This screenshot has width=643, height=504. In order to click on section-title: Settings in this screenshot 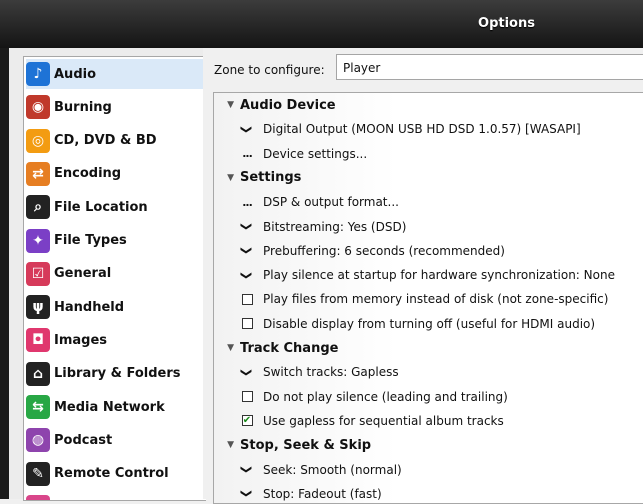, I will do `click(271, 178)`.